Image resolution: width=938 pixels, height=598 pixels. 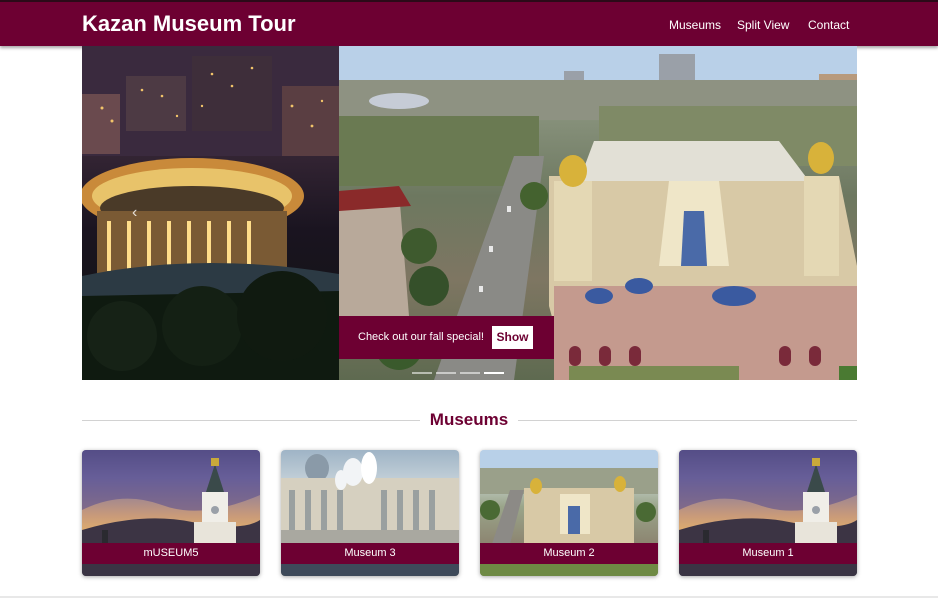 What do you see at coordinates (171, 513) in the screenshot?
I see `museum-card-1: mUSEUM5` at bounding box center [171, 513].